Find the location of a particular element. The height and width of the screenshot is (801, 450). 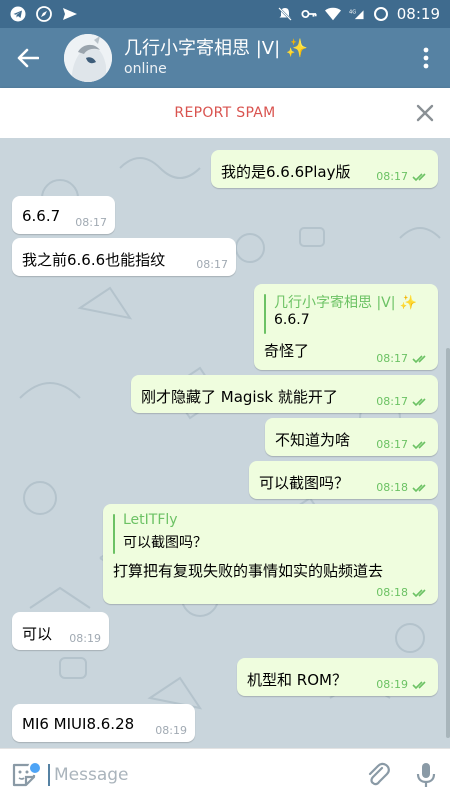

close-report-button is located at coordinates (425, 113).